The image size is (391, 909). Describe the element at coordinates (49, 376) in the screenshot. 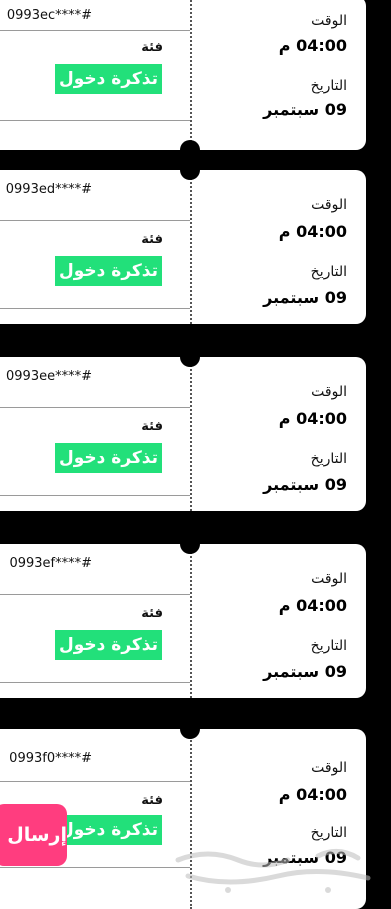

I see `ticket-serial: 0993ee****#` at that location.